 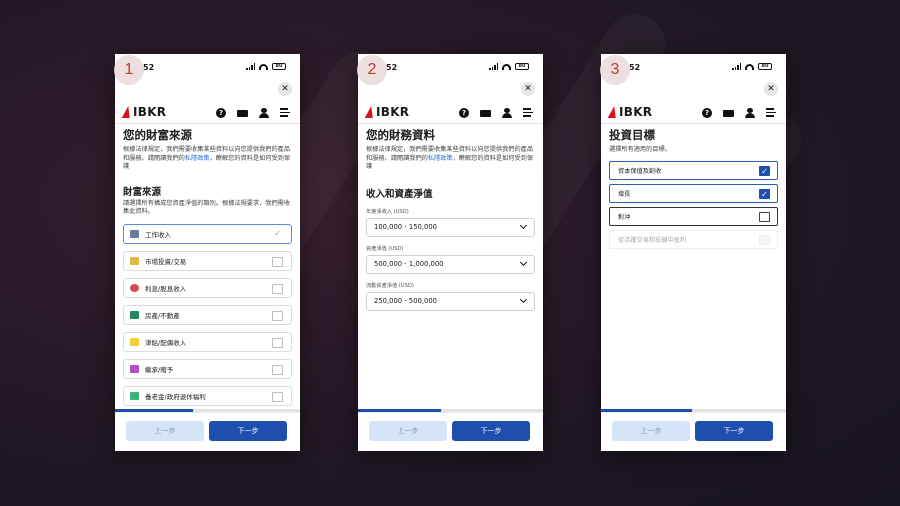 What do you see at coordinates (640, 149) in the screenshot?
I see `page-subtitle: 選擇所有適用的目標。` at bounding box center [640, 149].